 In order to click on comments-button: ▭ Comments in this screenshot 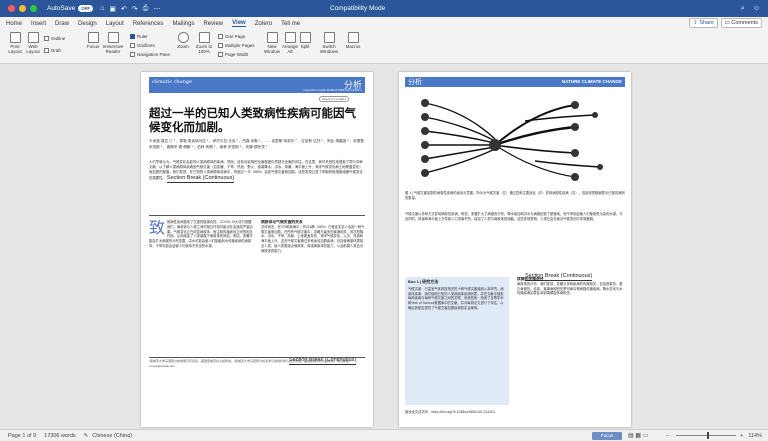, I will do `click(741, 23)`.